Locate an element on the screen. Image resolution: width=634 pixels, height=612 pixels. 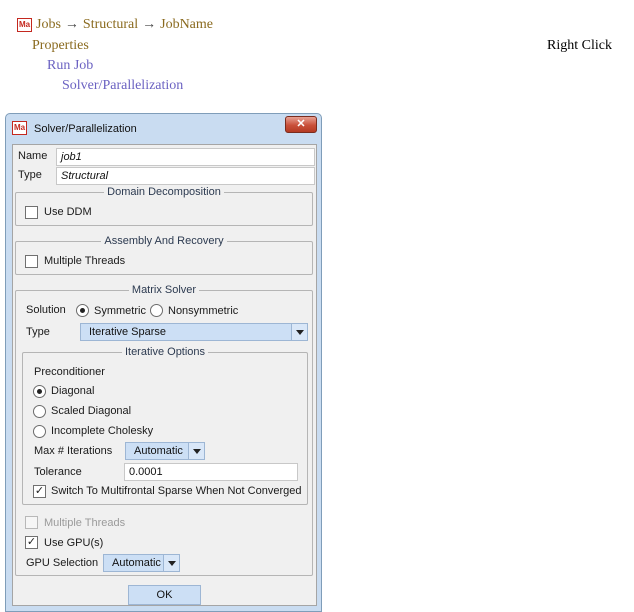
breadcrumb-jobname: JobName is located at coordinates (187, 24).